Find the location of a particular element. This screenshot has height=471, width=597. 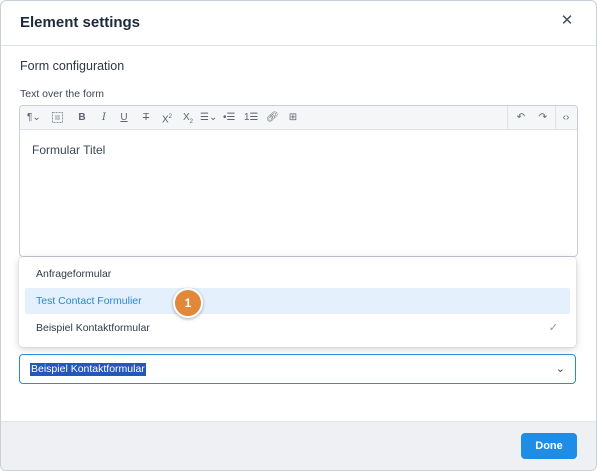

undo-icon: ↶ is located at coordinates (521, 117).